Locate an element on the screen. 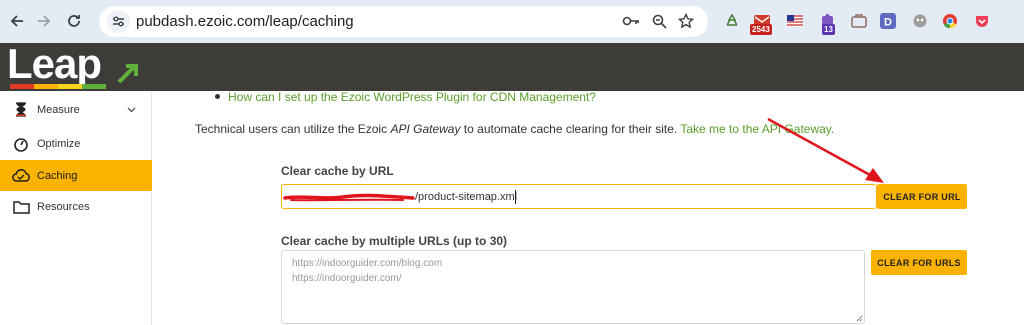 This screenshot has height=325, width=1024. resize-handle-icon is located at coordinates (859, 318).